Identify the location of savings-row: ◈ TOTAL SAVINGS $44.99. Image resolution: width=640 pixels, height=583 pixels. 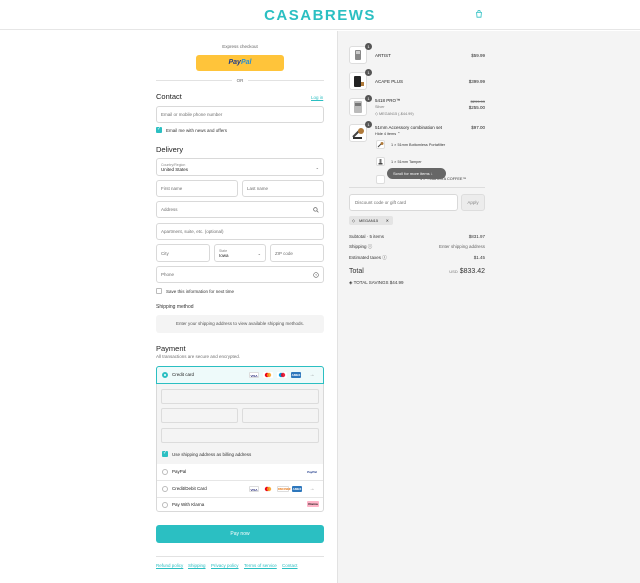
(417, 283).